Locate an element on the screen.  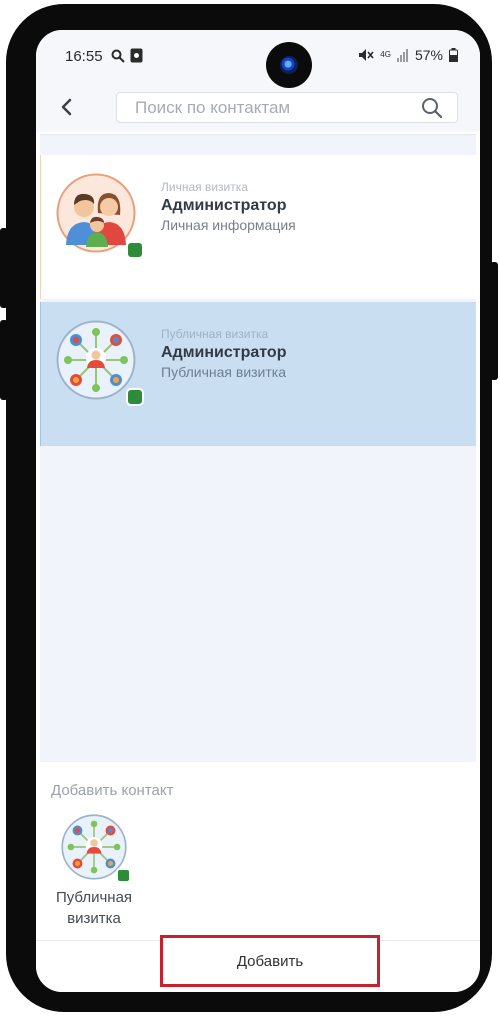
add-contact-option-label: Публичная визитка is located at coordinates (94, 908).